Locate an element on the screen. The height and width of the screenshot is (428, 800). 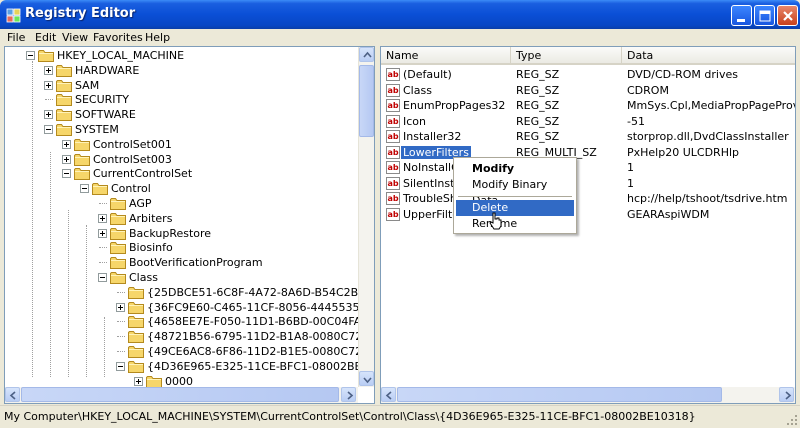
tree-node: Class is located at coordinates (180, 277).